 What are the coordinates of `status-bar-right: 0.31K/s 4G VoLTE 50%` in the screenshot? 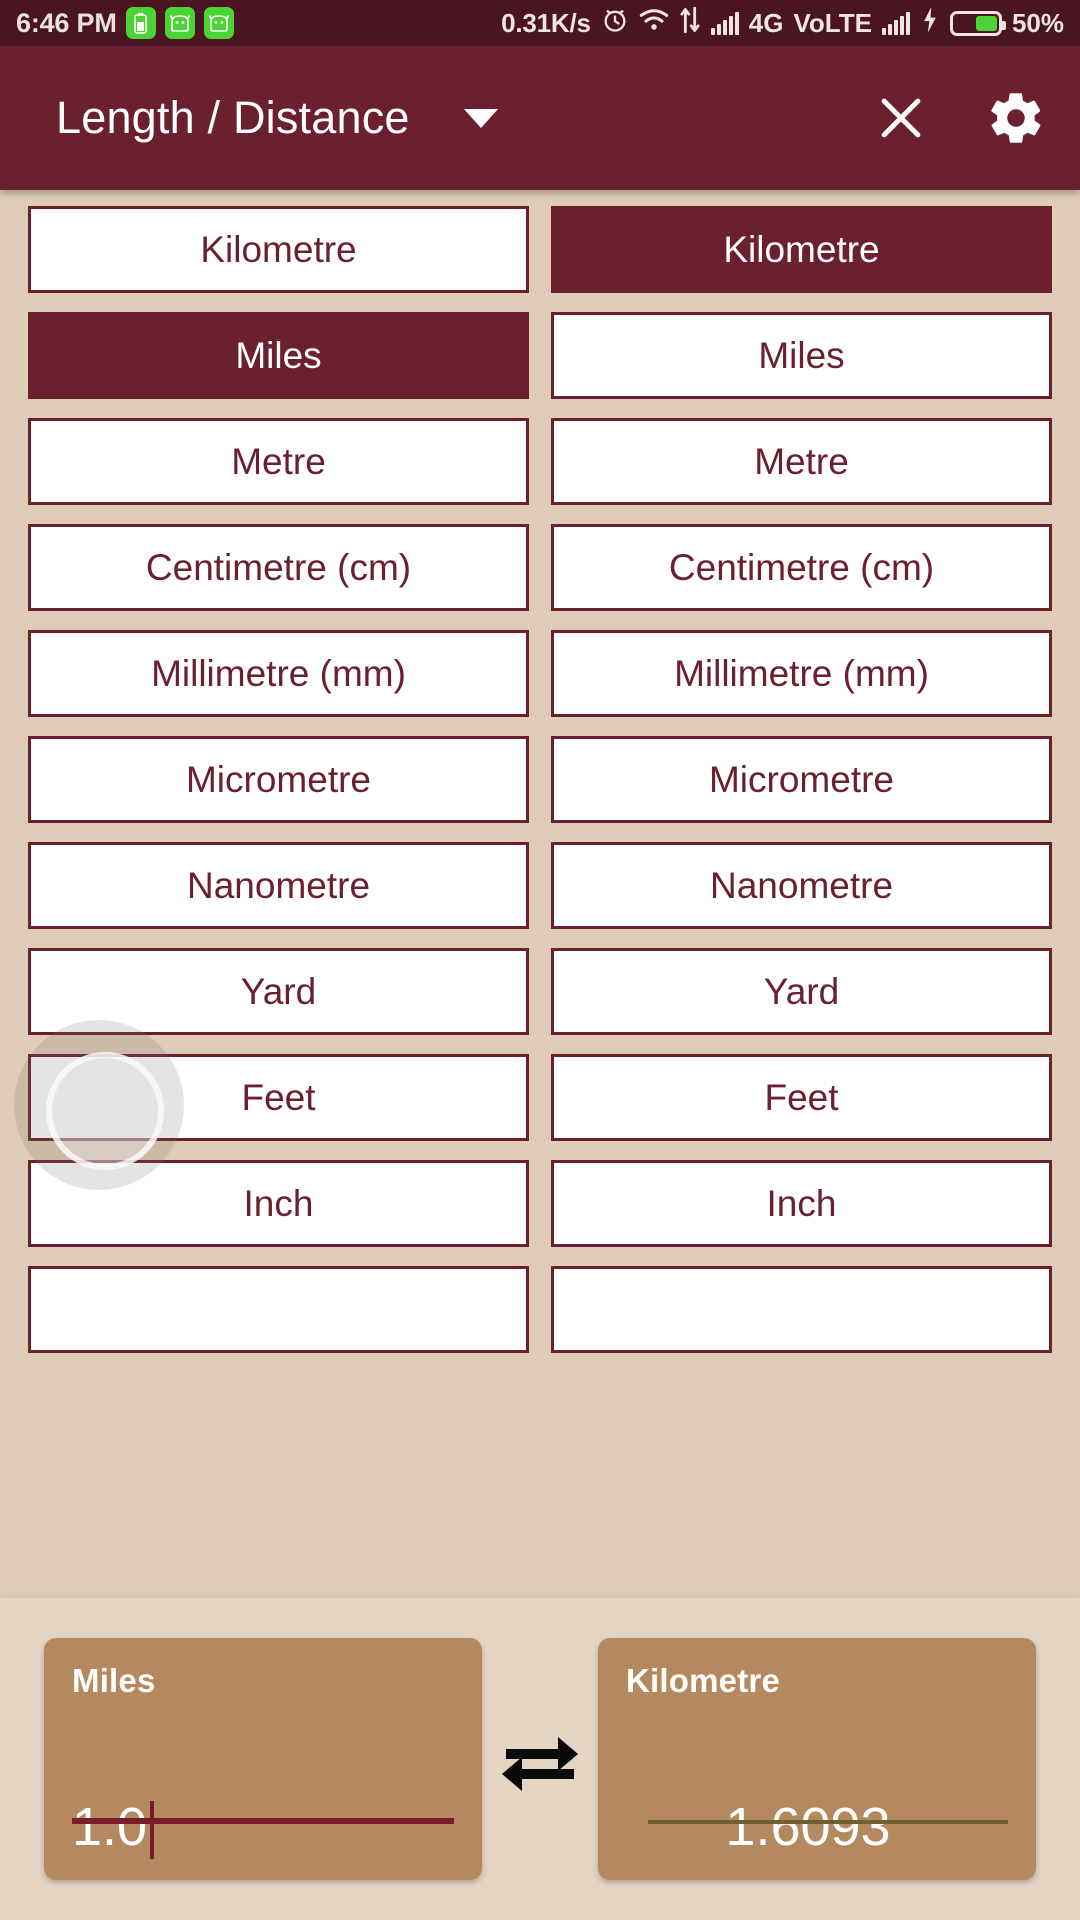 It's located at (782, 23).